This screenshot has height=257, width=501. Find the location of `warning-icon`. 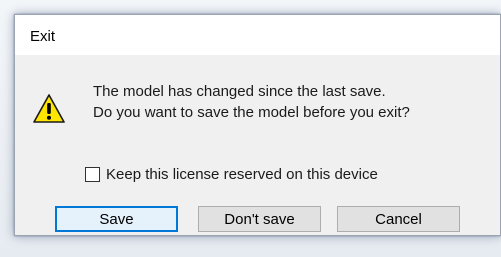

warning-icon is located at coordinates (49, 108).